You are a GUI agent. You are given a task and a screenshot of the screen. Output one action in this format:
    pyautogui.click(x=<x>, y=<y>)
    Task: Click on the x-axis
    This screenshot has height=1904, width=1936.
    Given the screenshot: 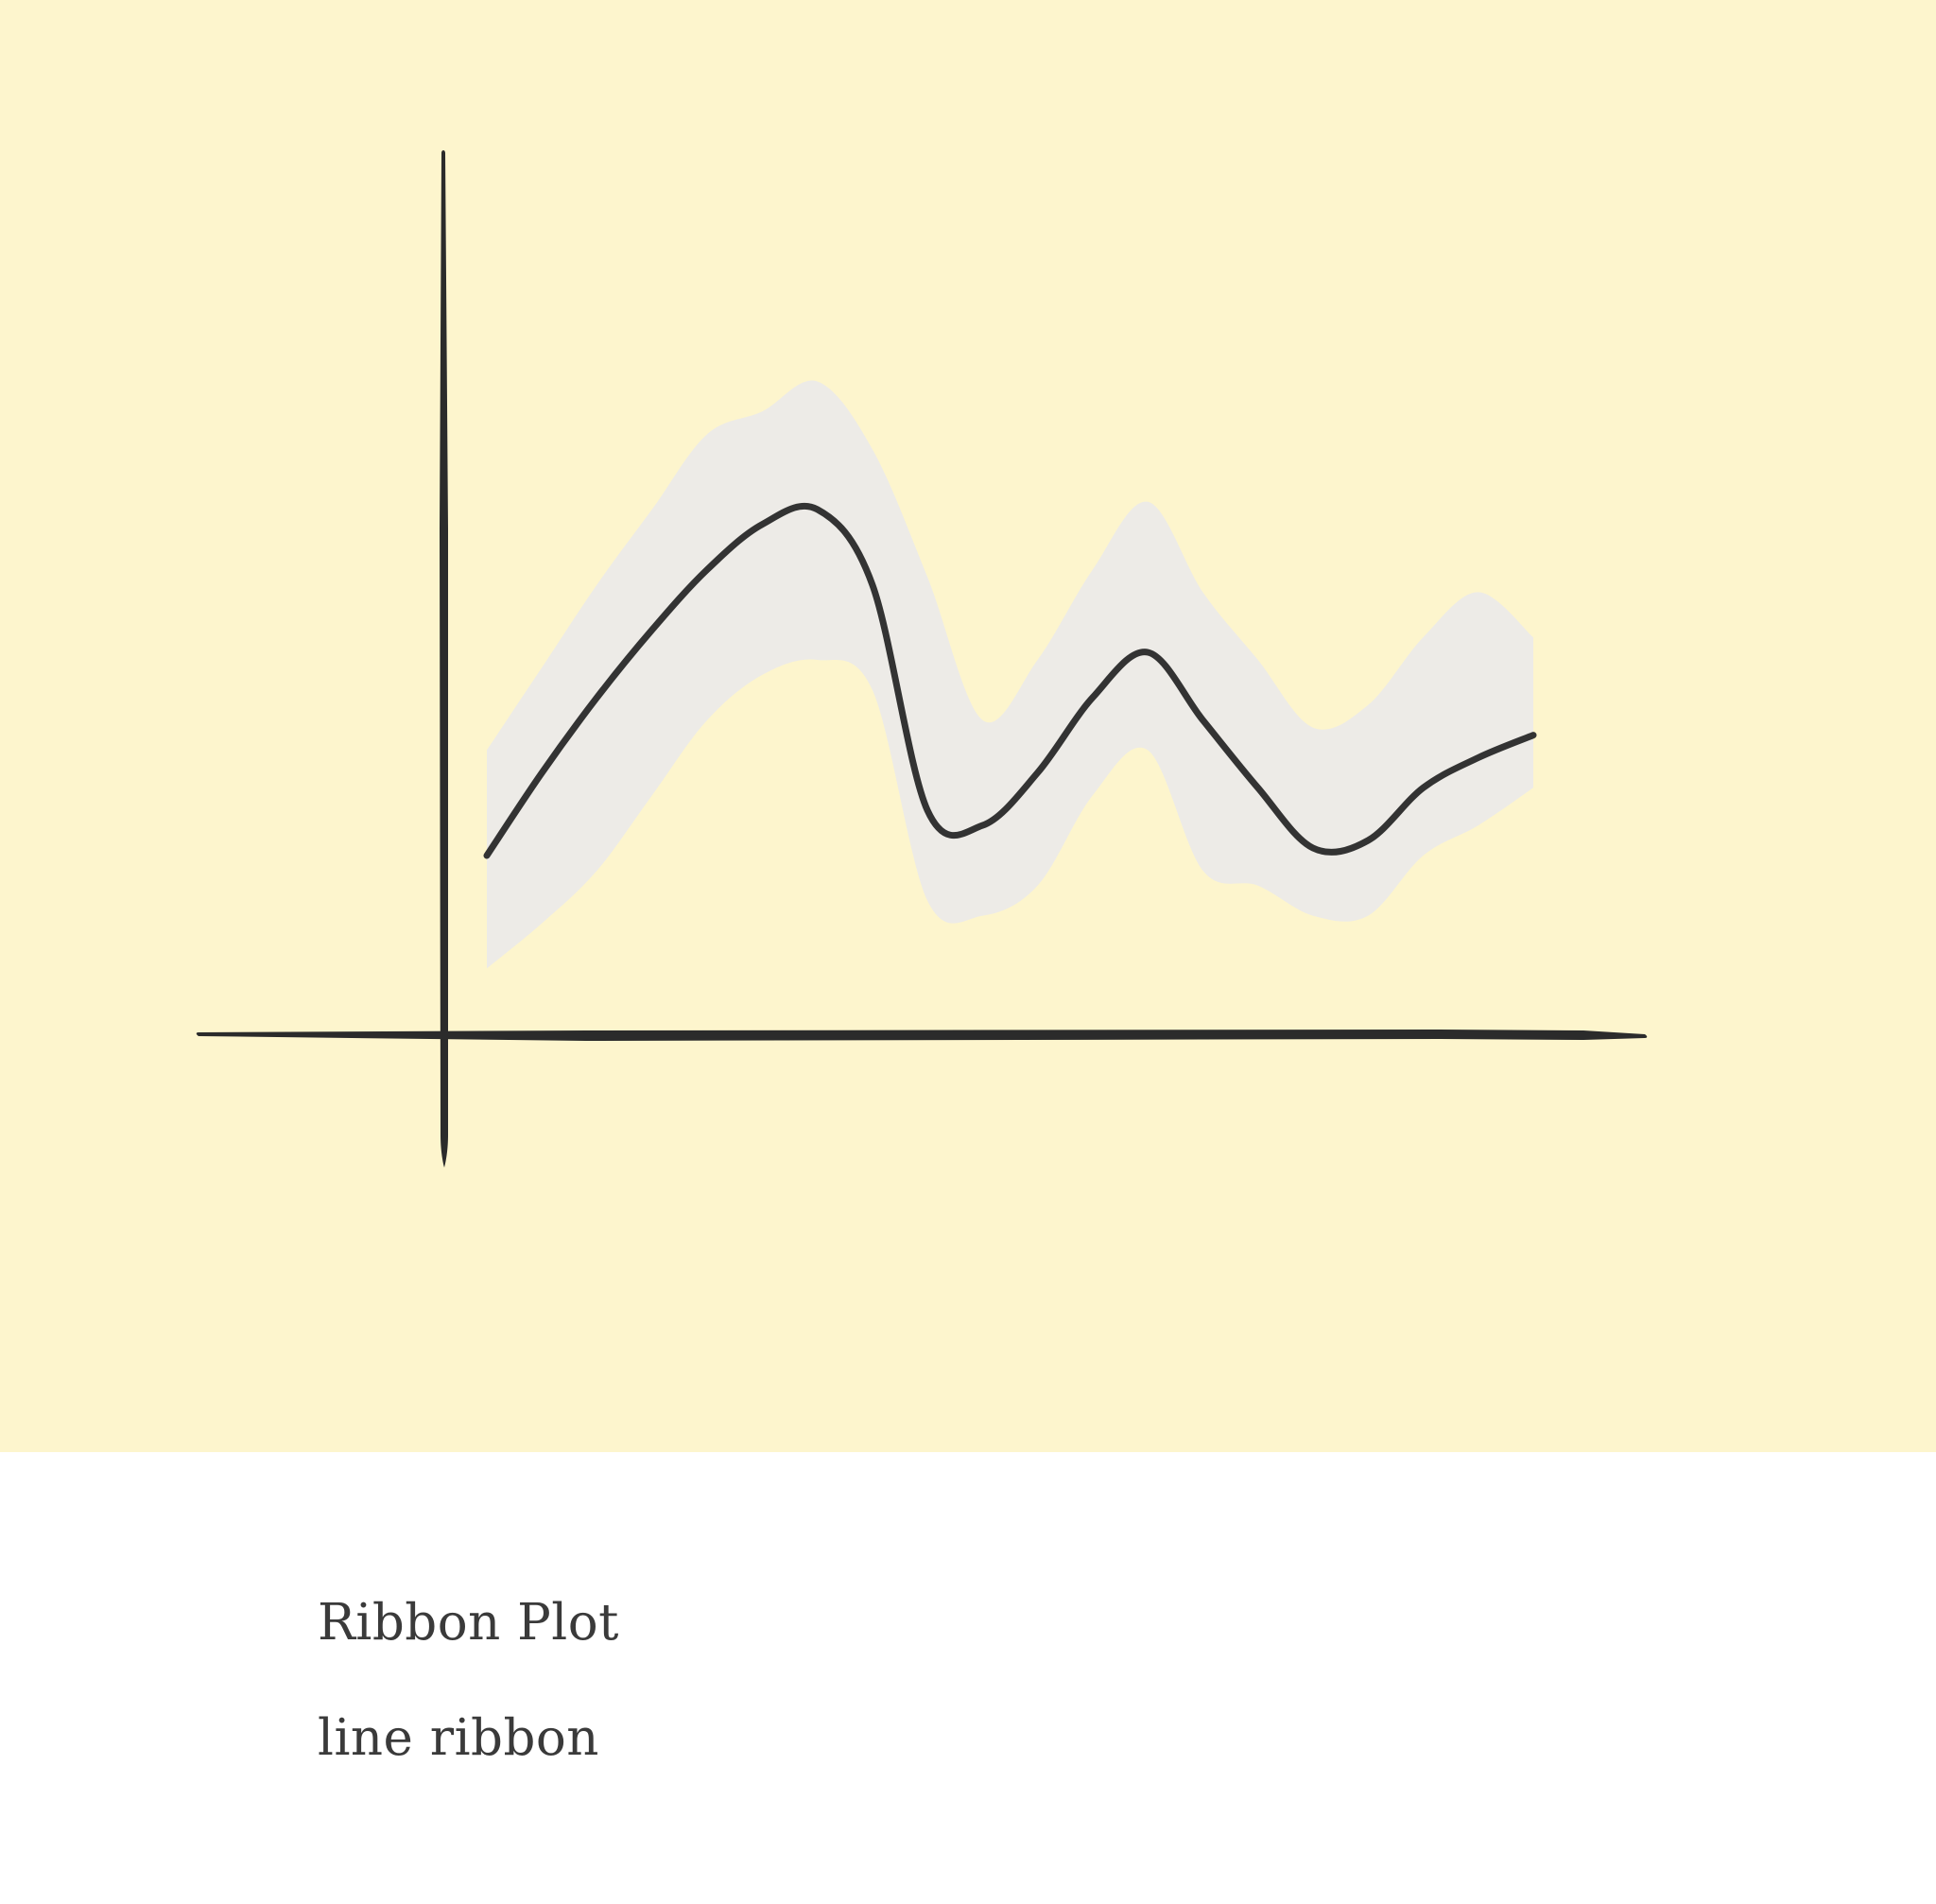 What is the action you would take?
    pyautogui.click(x=922, y=1035)
    